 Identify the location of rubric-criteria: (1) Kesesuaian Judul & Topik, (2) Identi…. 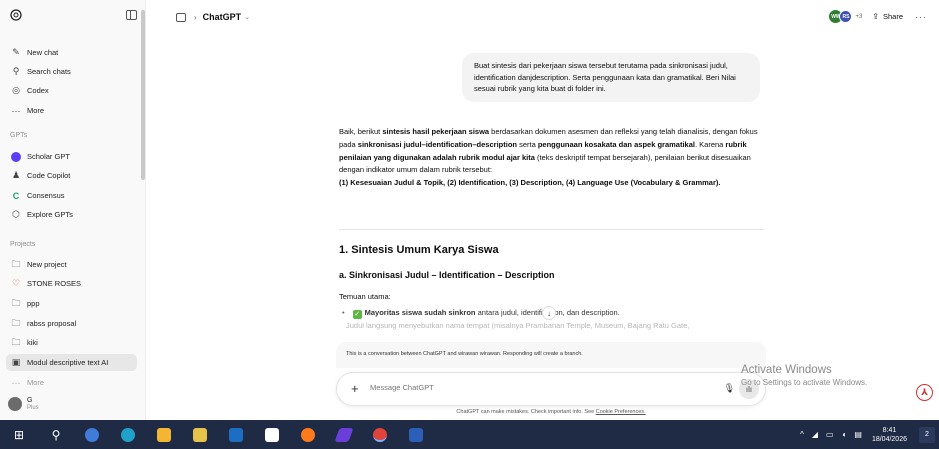
(530, 183).